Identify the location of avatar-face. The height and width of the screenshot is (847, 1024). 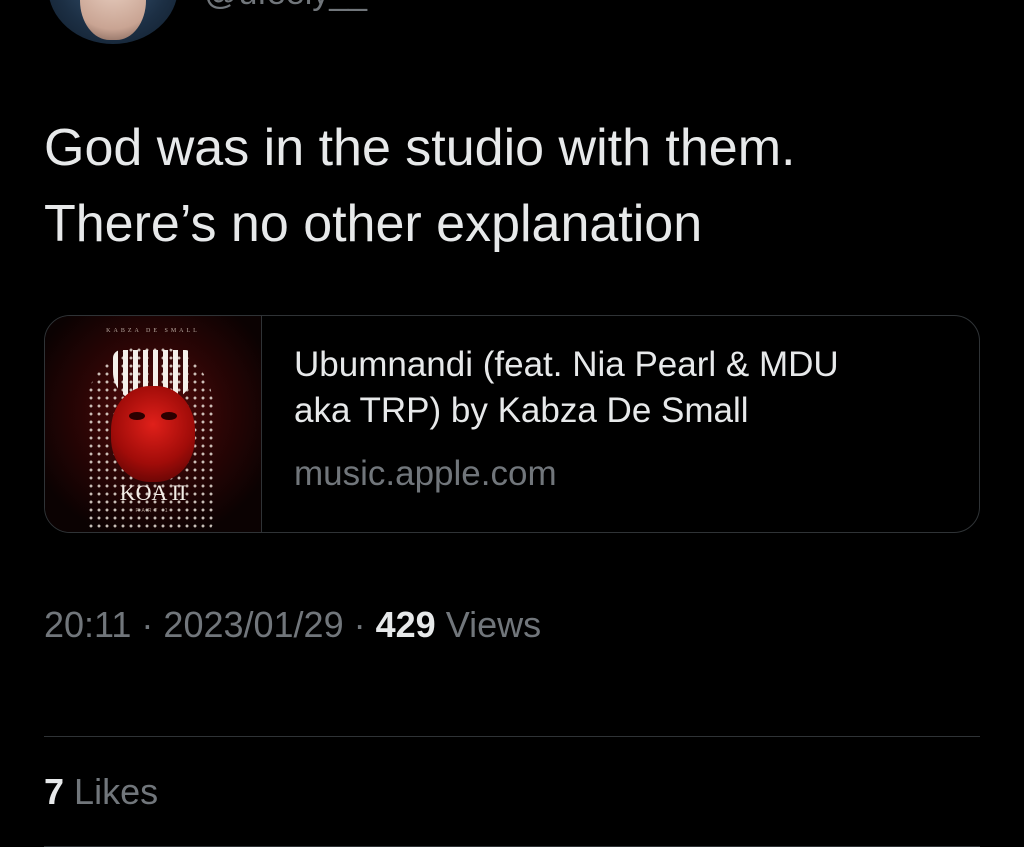
(113, 20).